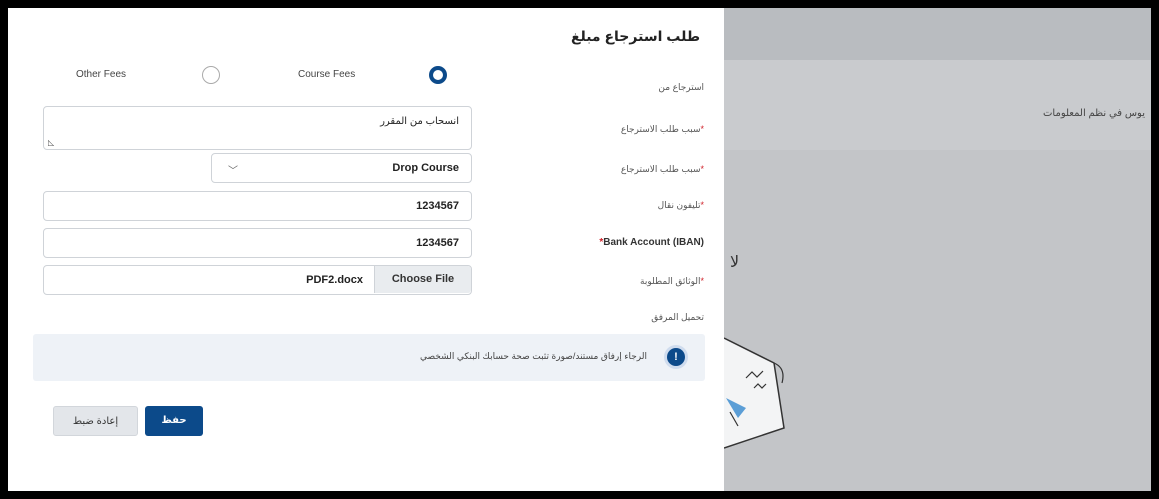 The width and height of the screenshot is (1159, 499). What do you see at coordinates (257, 243) in the screenshot?
I see `iban-input: 1234567` at bounding box center [257, 243].